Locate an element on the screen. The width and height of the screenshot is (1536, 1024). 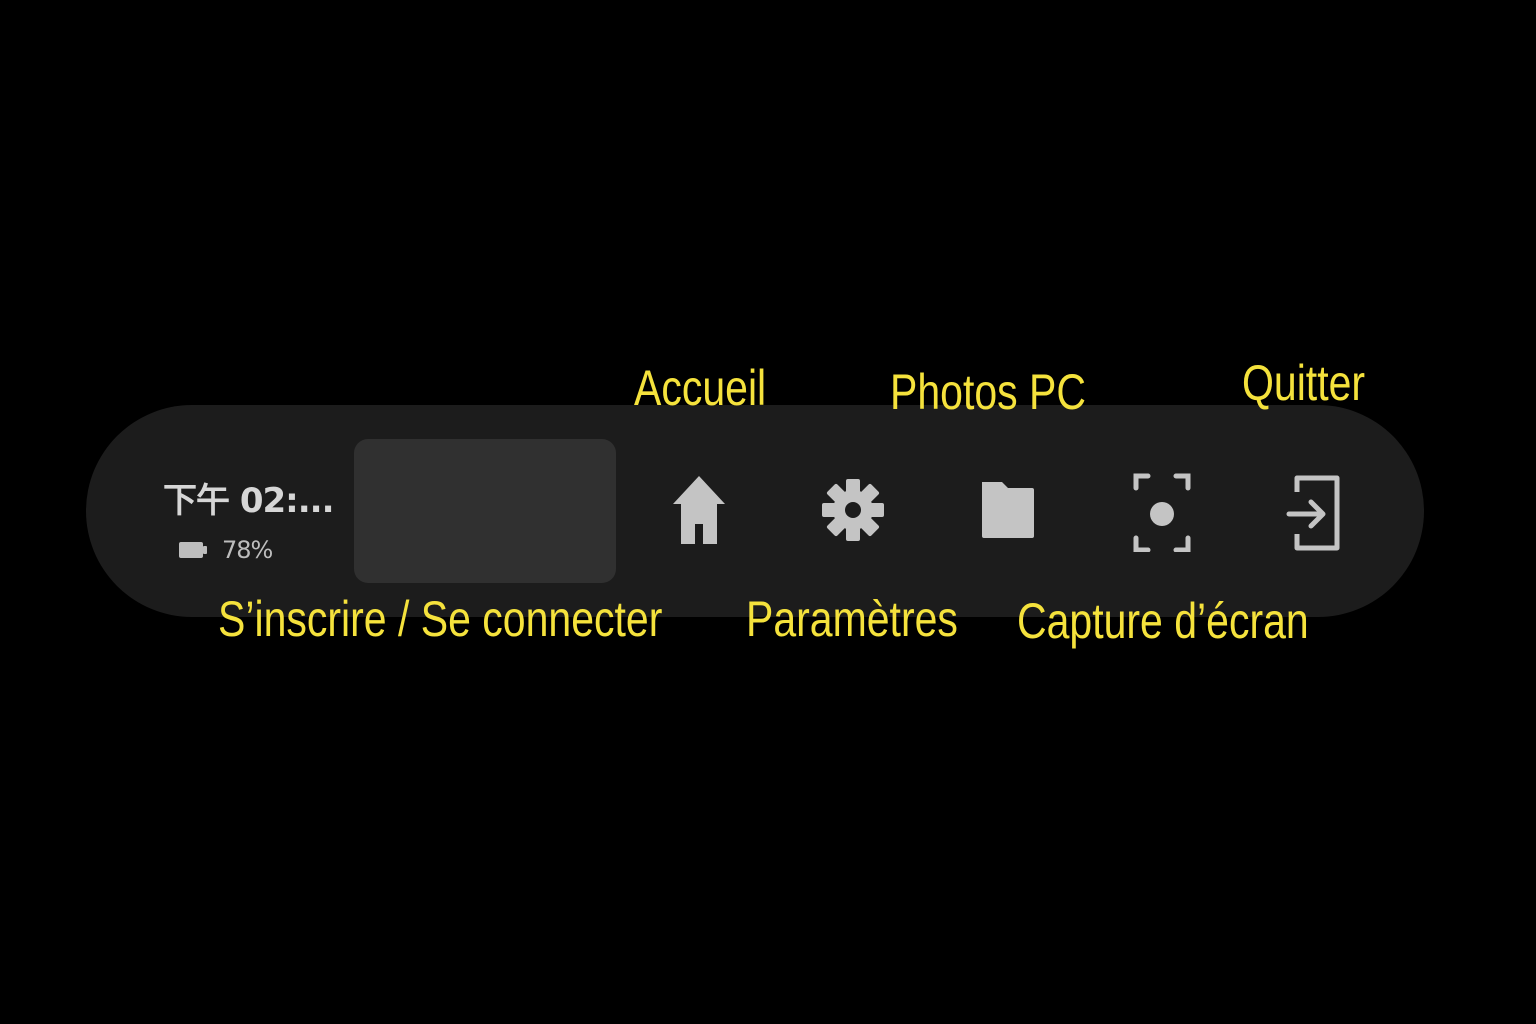
battery-percentage: 78% is located at coordinates (247, 550).